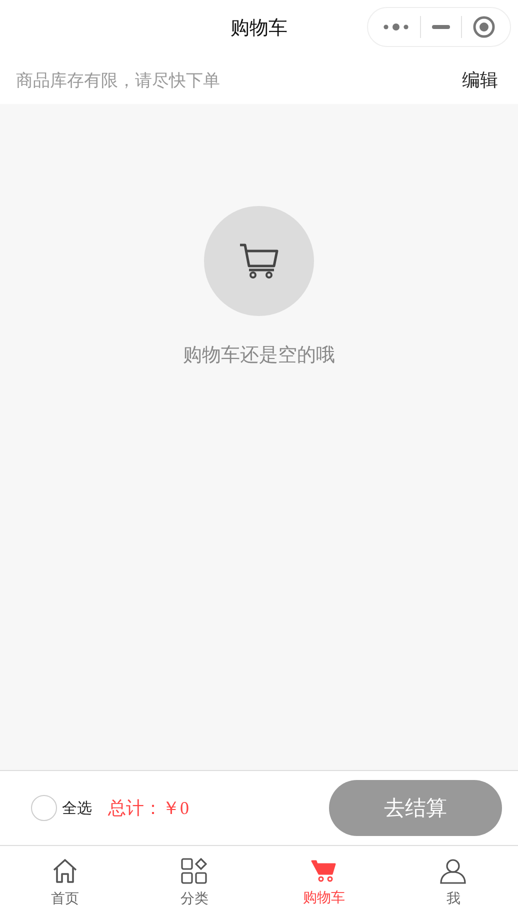 This screenshot has height=920, width=518. What do you see at coordinates (259, 355) in the screenshot?
I see `empty-message: 购物车还是空的哦` at bounding box center [259, 355].